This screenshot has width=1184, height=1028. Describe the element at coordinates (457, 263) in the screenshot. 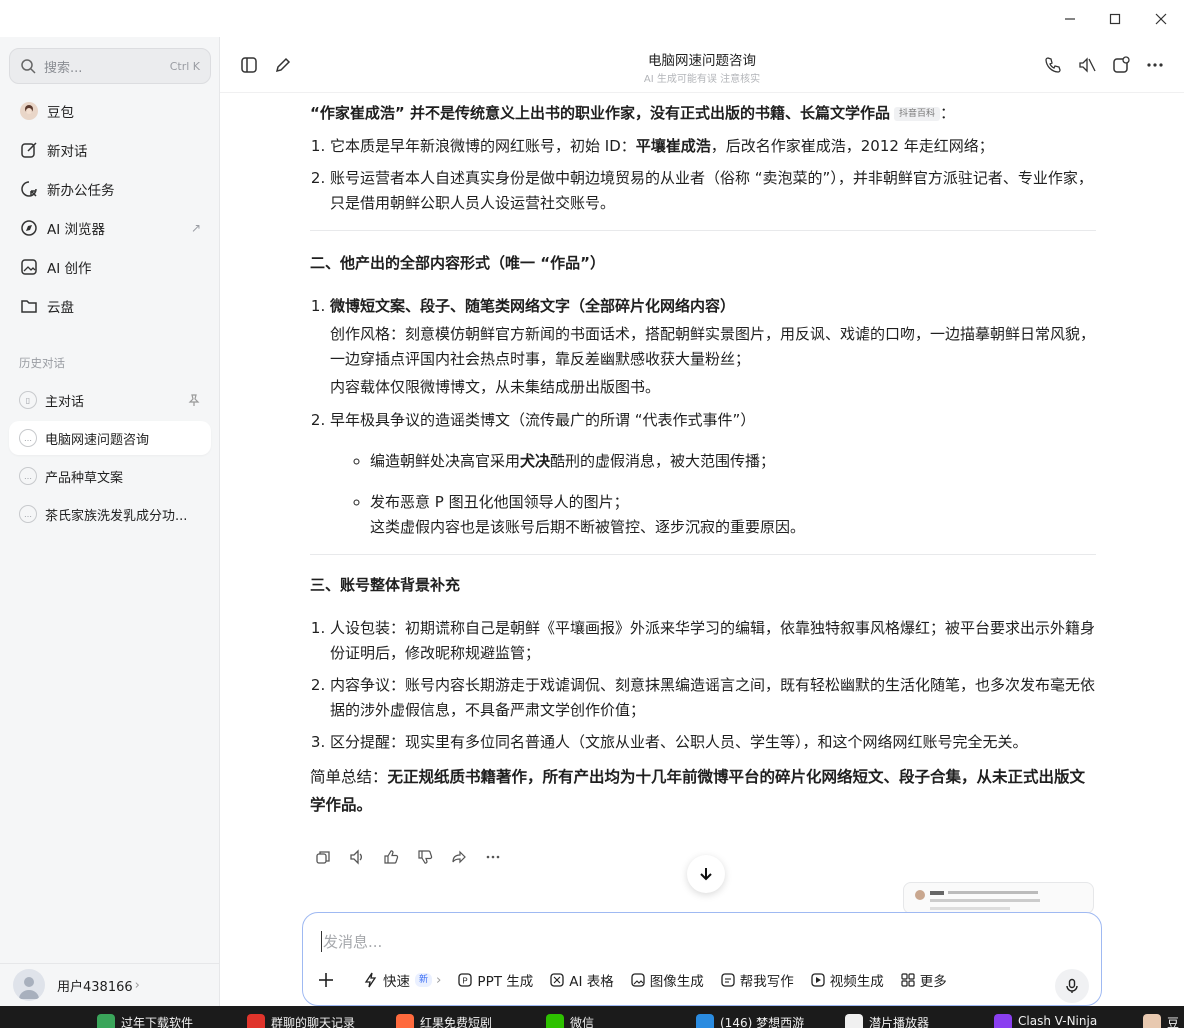

I see `section-heading: 二、他产出的全部内容形式（唯一 “作品”）` at that location.